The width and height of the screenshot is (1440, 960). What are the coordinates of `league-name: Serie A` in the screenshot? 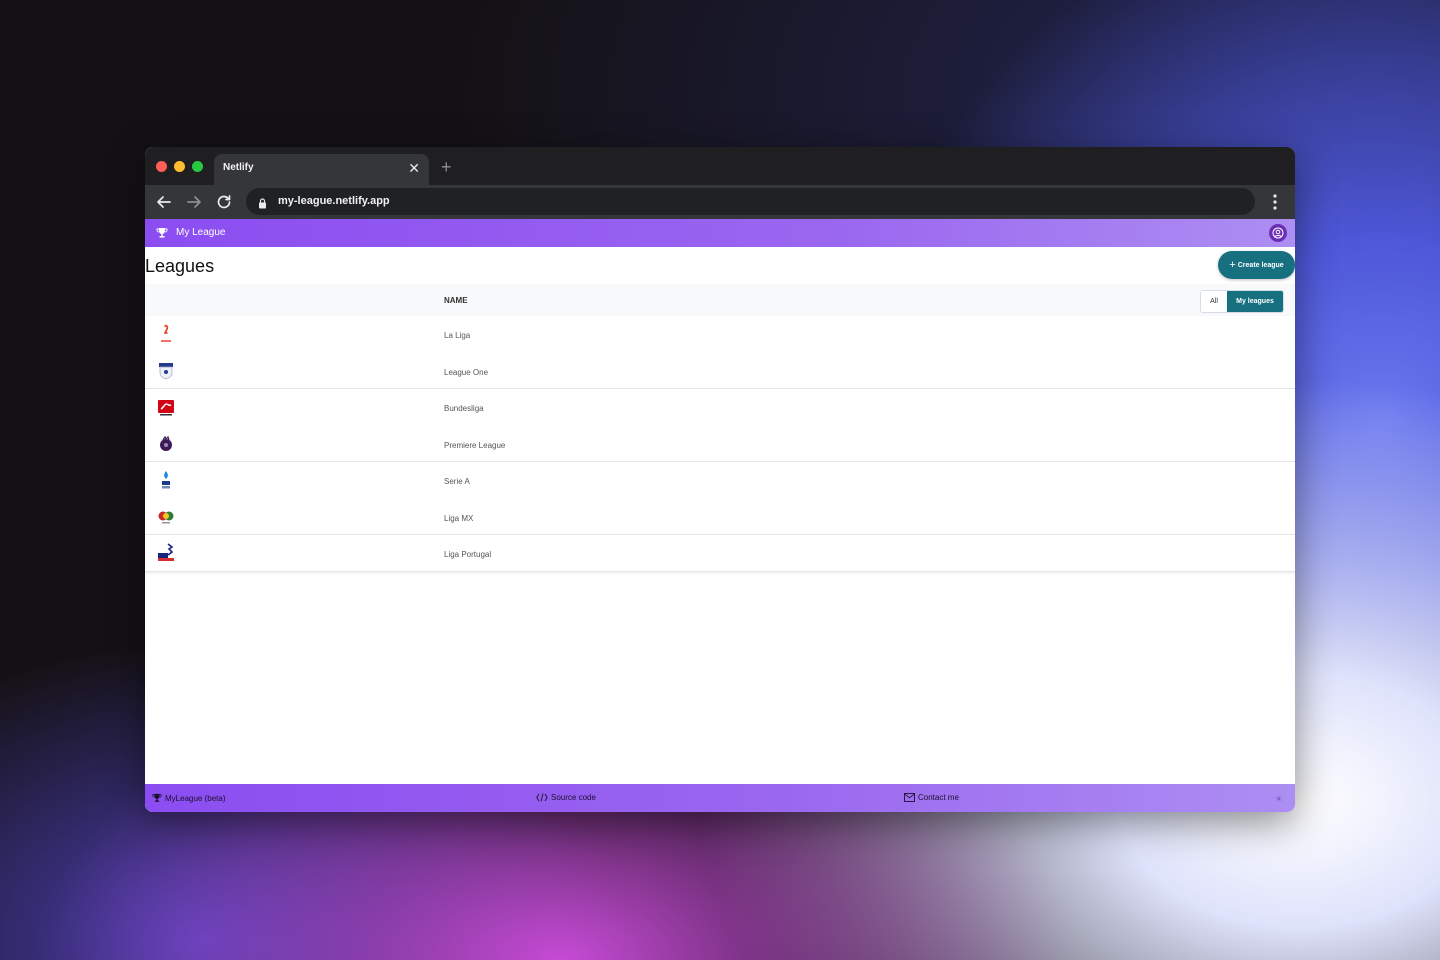 It's located at (457, 481).